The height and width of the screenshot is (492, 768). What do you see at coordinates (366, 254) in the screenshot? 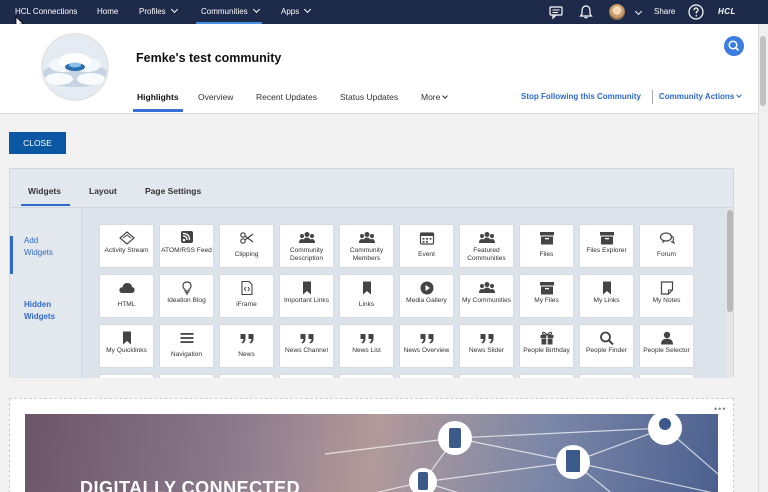
I see `widget-tile-label: Community Members` at bounding box center [366, 254].